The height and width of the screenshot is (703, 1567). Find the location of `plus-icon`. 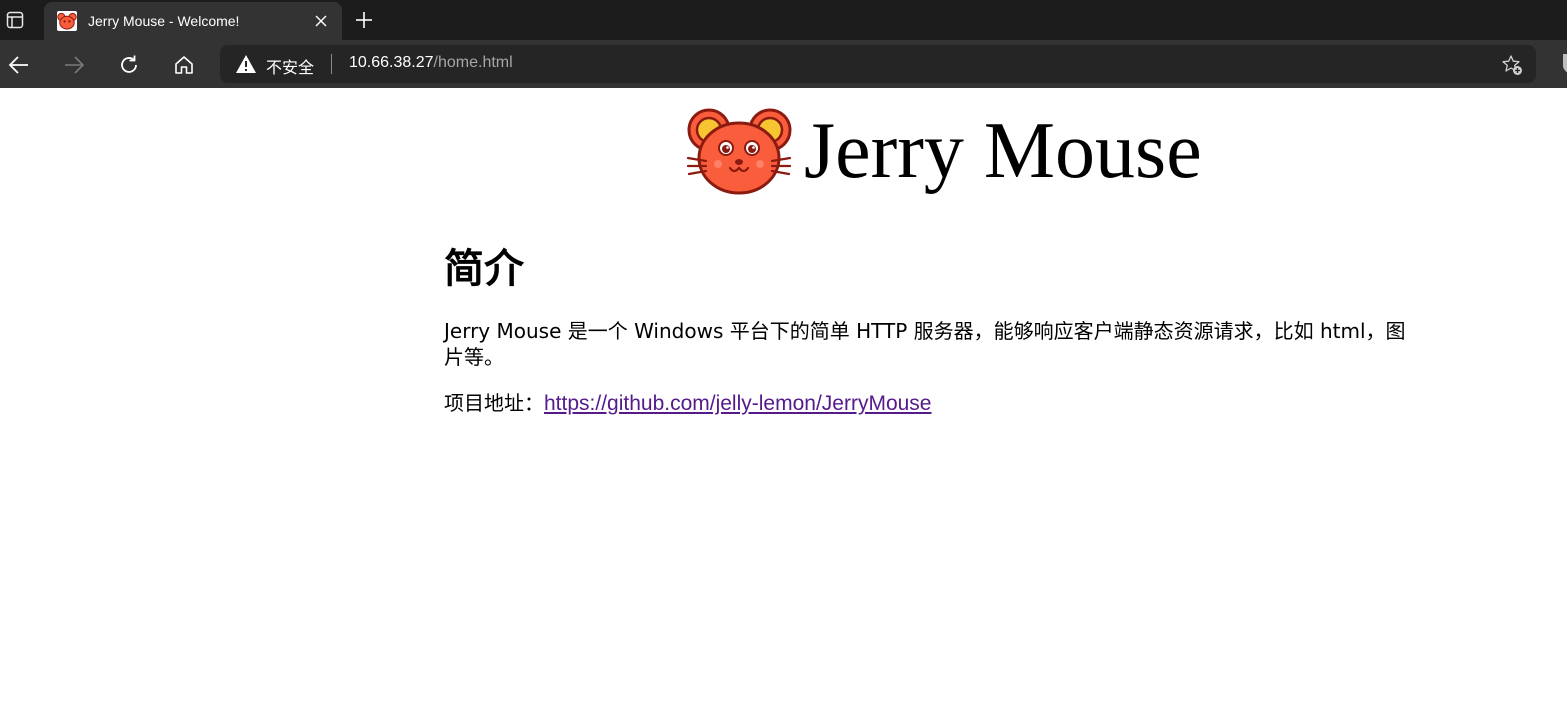

plus-icon is located at coordinates (364, 20).